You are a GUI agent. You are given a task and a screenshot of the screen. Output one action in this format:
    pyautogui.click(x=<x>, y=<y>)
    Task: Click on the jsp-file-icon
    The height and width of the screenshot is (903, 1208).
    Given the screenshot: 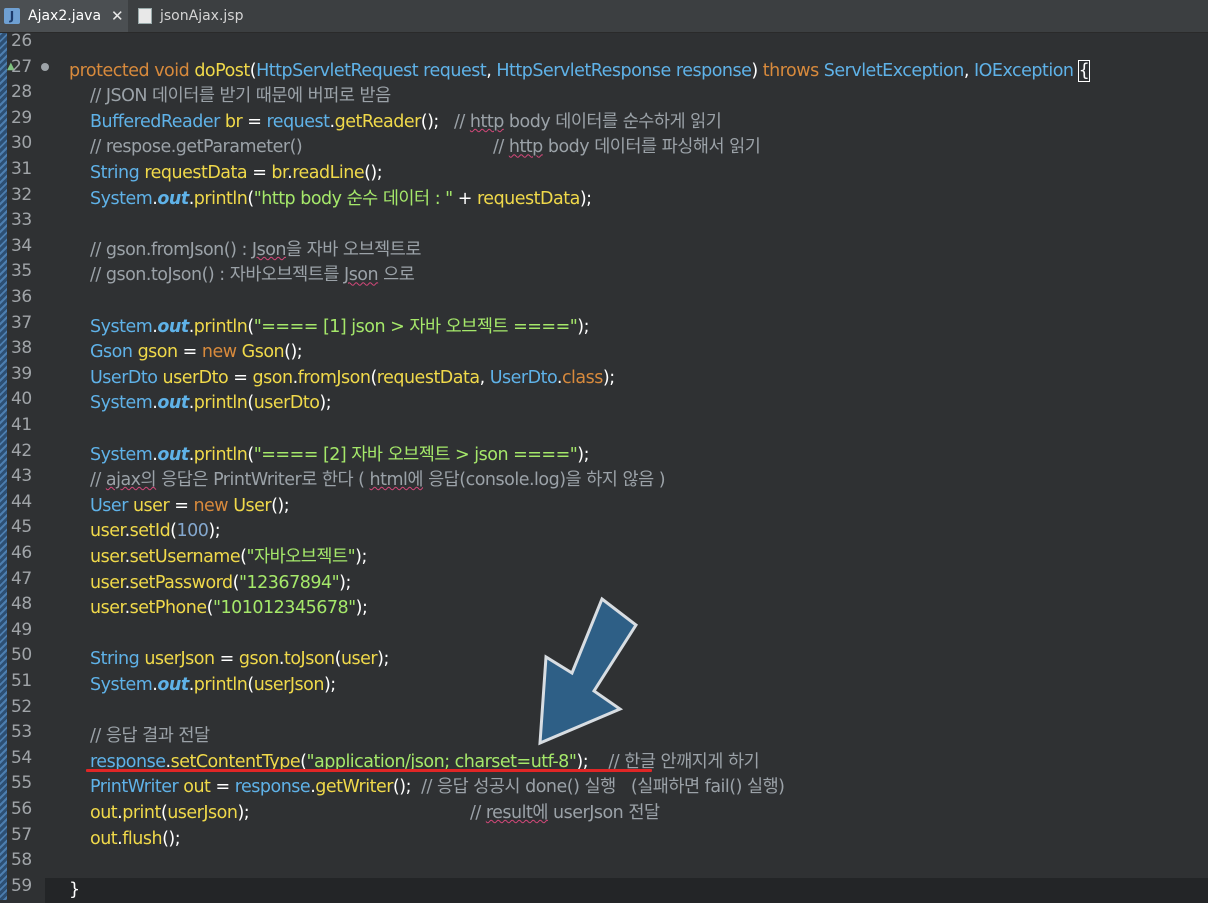 What is the action you would take?
    pyautogui.click(x=145, y=16)
    